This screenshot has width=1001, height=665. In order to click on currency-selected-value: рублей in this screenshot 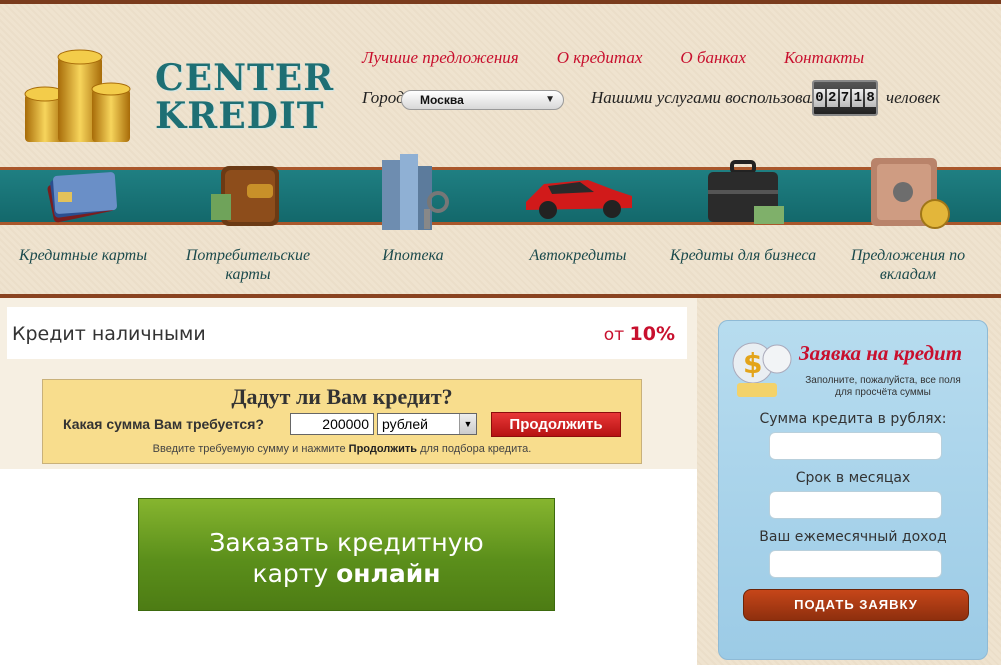, I will do `click(405, 424)`.